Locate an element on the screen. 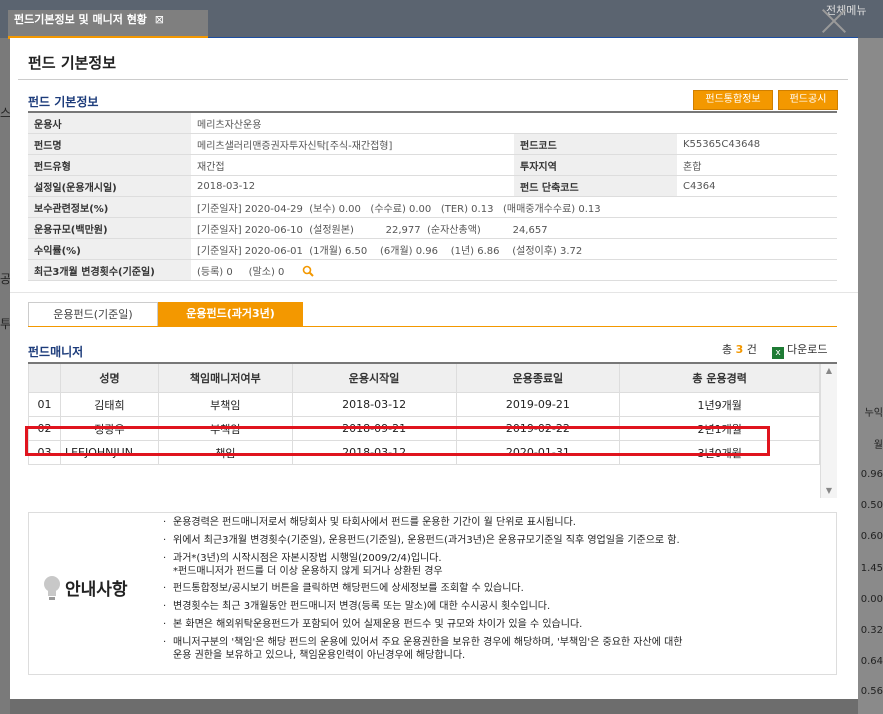  download-button: x 다운로드 is located at coordinates (799, 350).